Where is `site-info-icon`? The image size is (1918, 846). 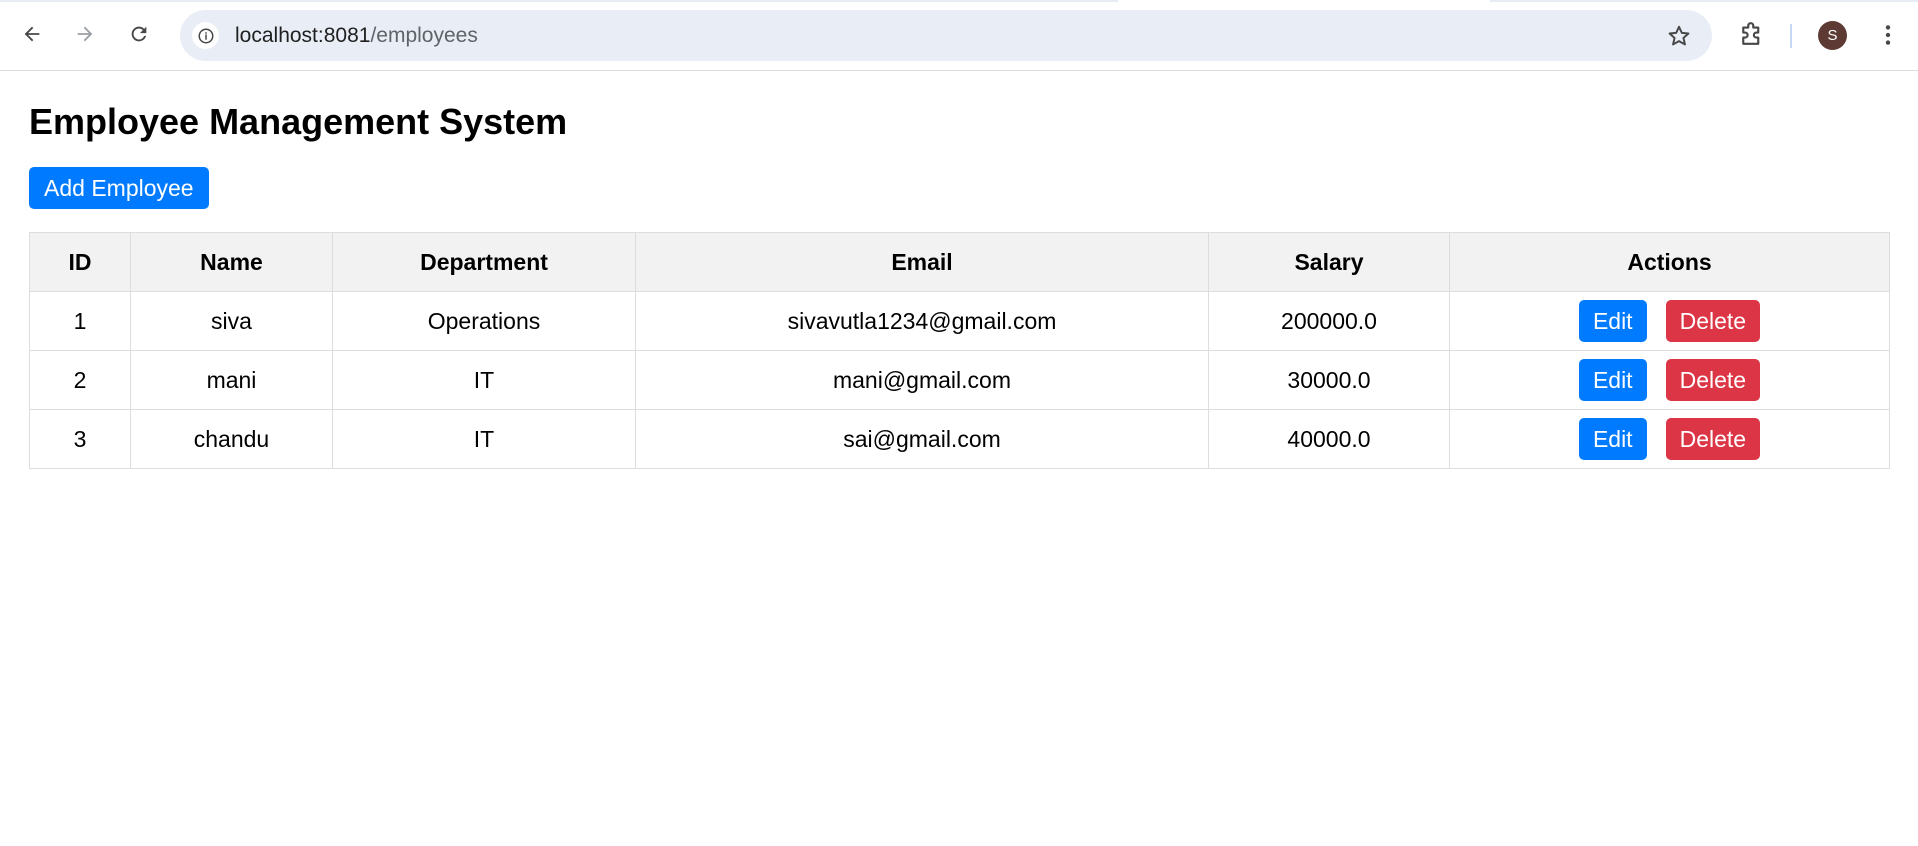 site-info-icon is located at coordinates (205, 35).